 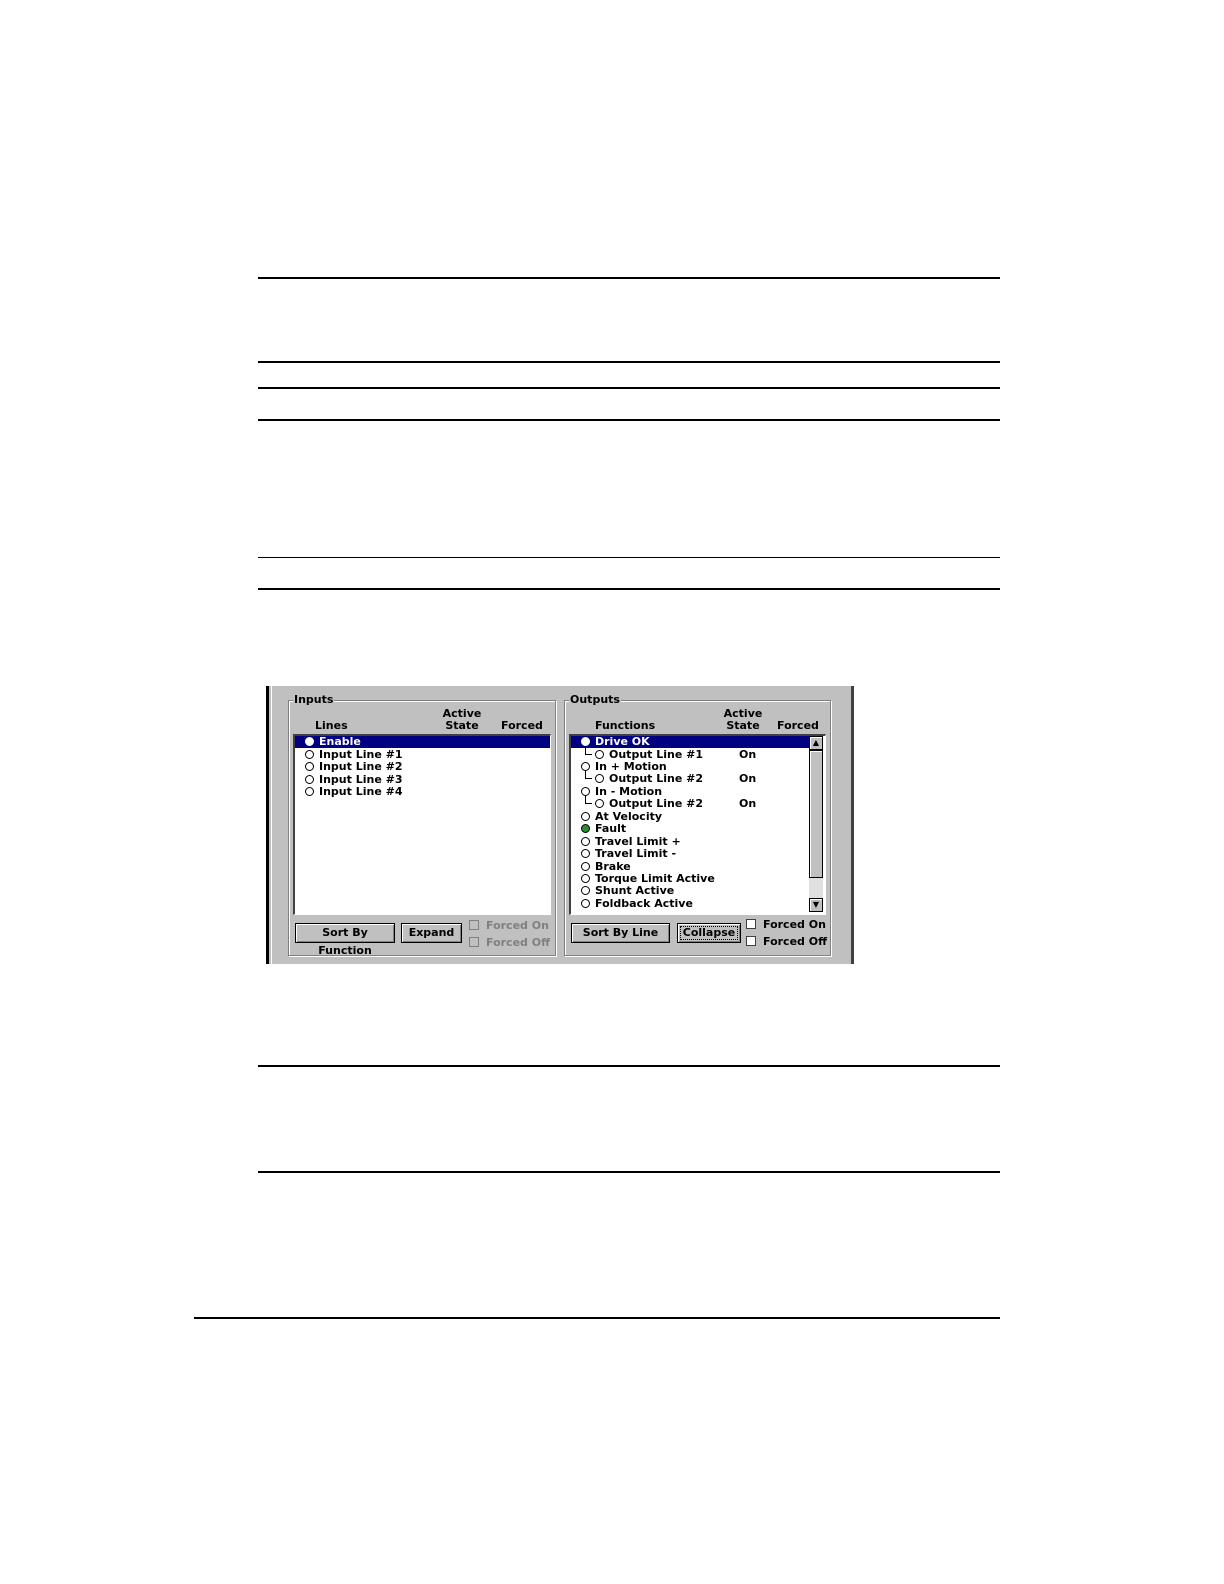 I want to click on expand-button: Expand, so click(x=431, y=933).